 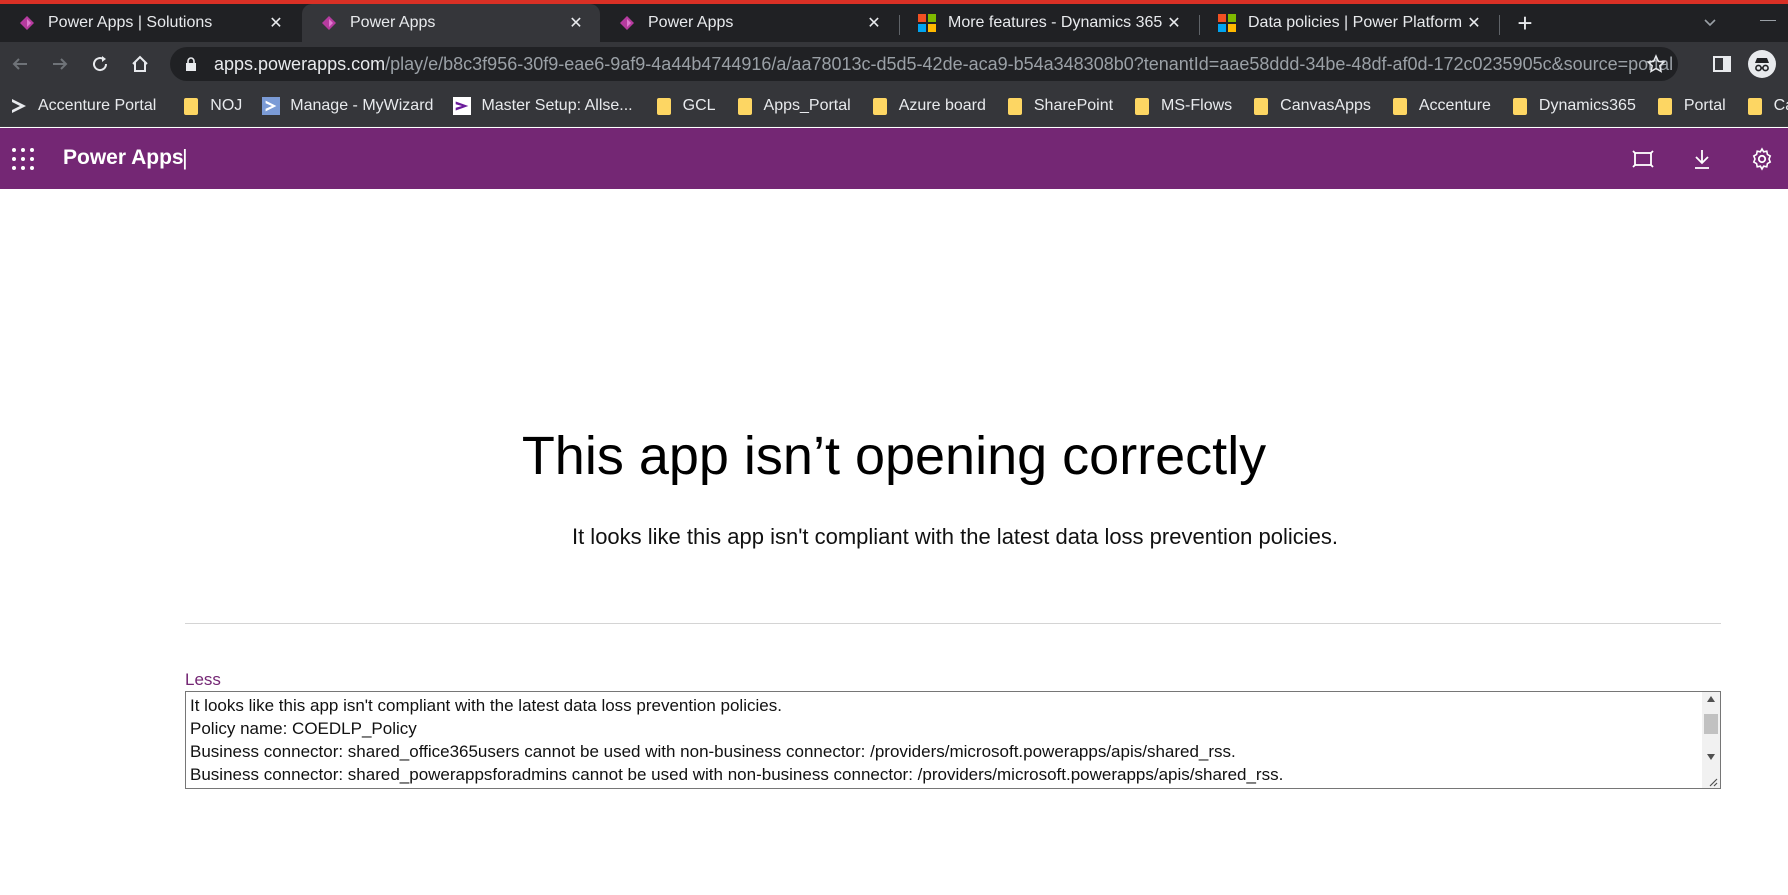 What do you see at coordinates (23, 159) in the screenshot?
I see `app-launcher-waffle-icon` at bounding box center [23, 159].